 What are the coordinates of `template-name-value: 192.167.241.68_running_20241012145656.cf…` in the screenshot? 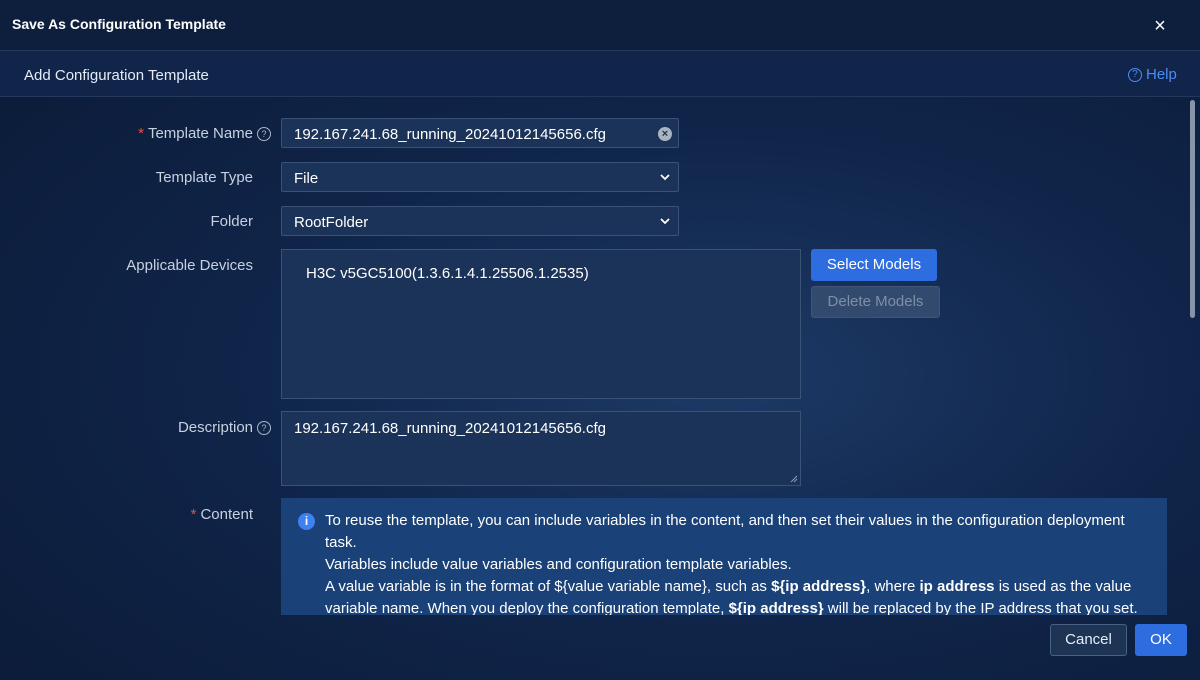 It's located at (450, 134).